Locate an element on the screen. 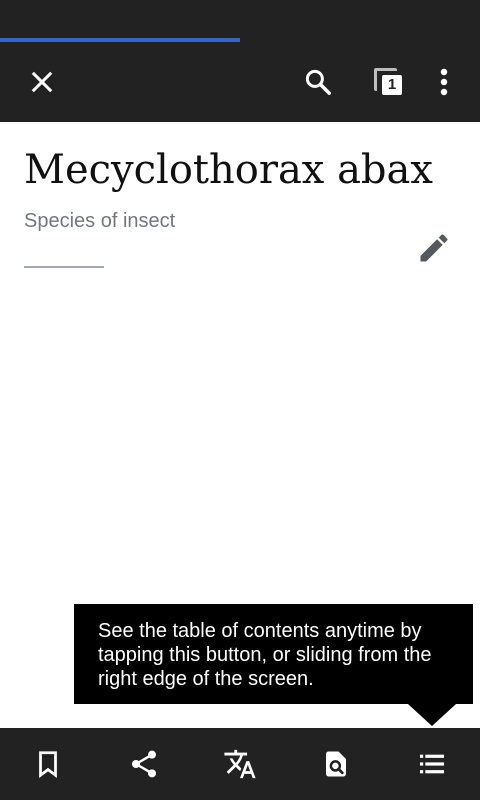 The height and width of the screenshot is (800, 480). close-button is located at coordinates (42, 82).